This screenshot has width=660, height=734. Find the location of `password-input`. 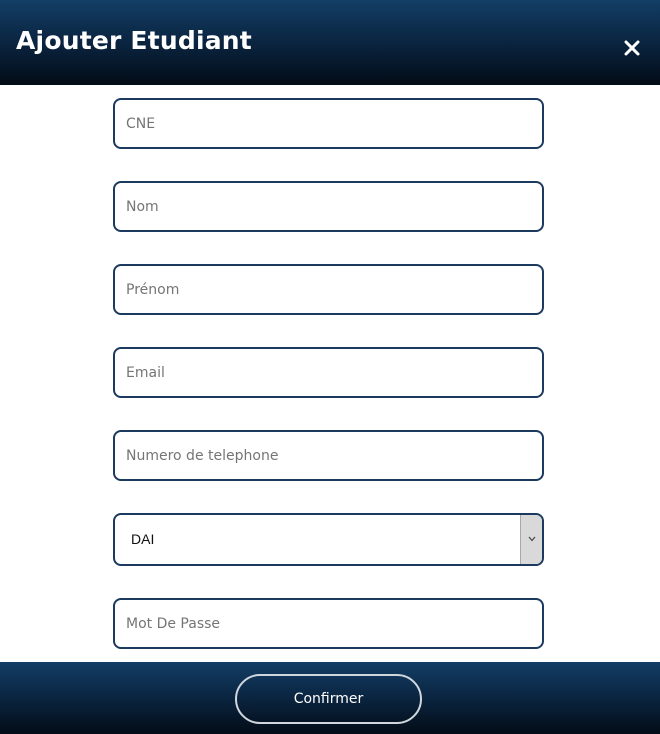

password-input is located at coordinates (328, 623).